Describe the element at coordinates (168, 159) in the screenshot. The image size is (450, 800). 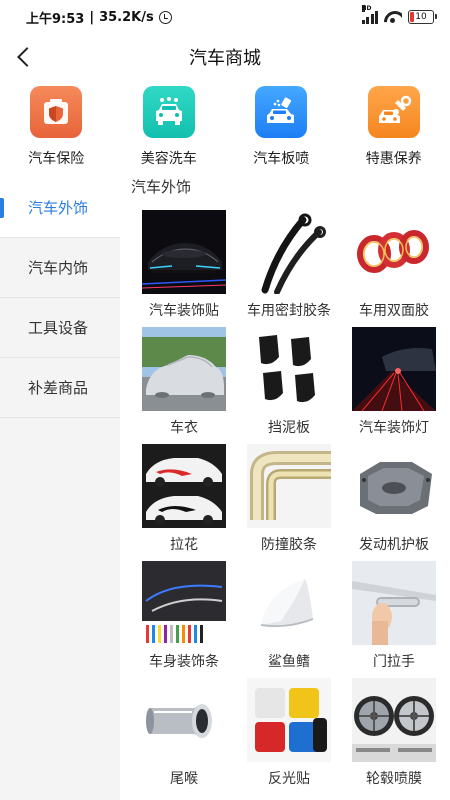
I see `category-label: 美容洗车` at that location.